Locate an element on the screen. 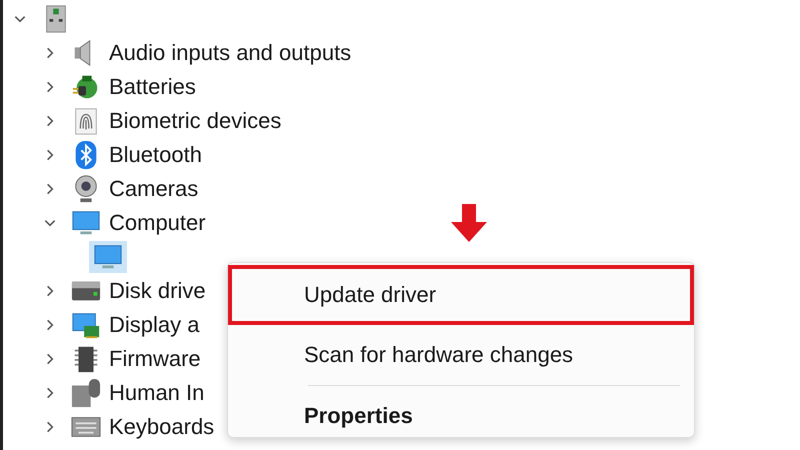  keyboard-mouse-icon is located at coordinates (86, 393).